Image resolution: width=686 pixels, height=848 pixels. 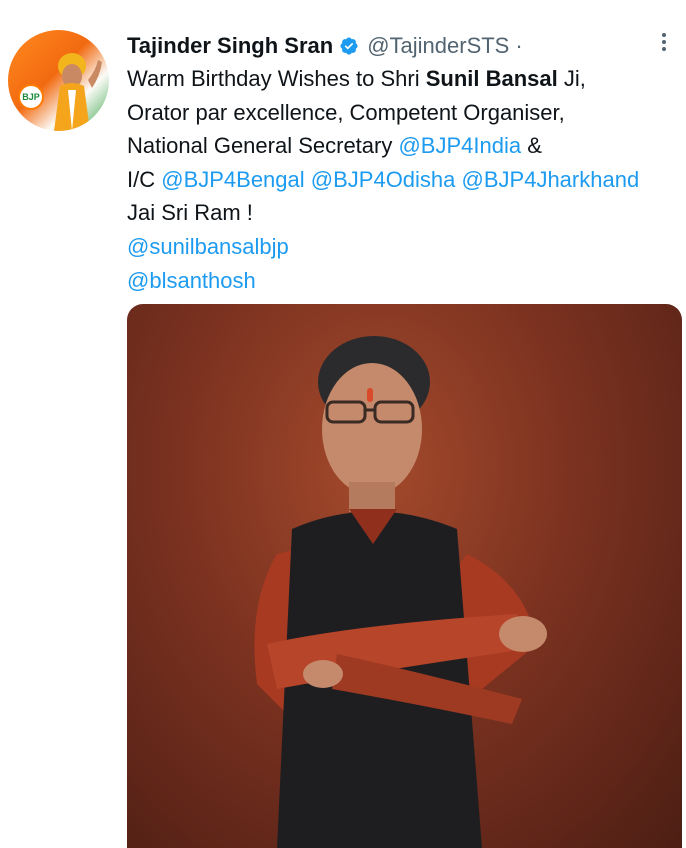 I want to click on tweet-header: Tajinder Singh Sran @TajinderSTS ·, so click(x=325, y=46).